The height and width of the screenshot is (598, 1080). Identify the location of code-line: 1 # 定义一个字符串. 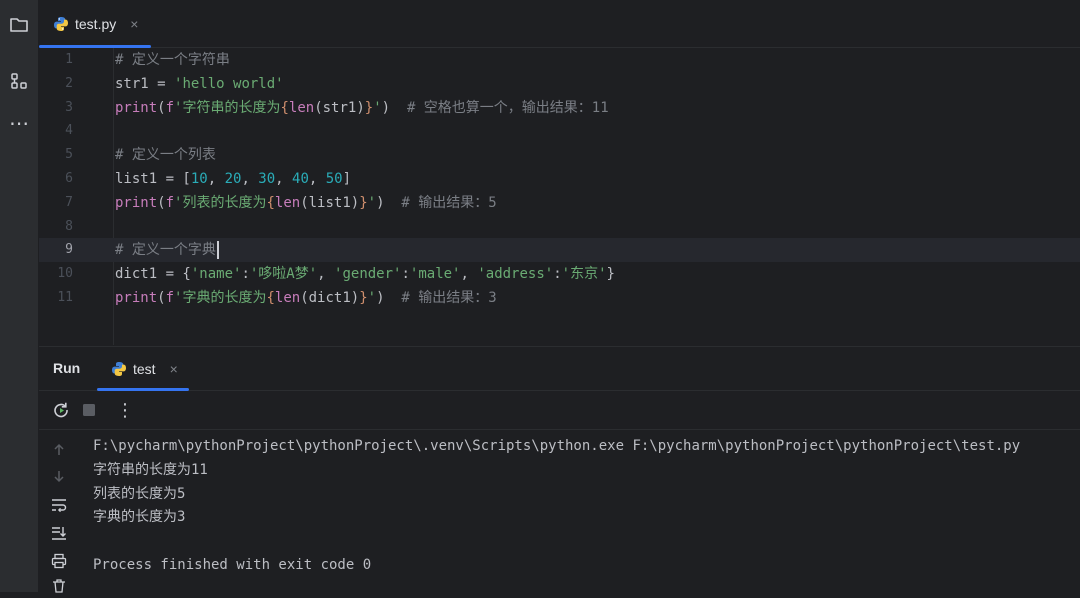
(559, 60).